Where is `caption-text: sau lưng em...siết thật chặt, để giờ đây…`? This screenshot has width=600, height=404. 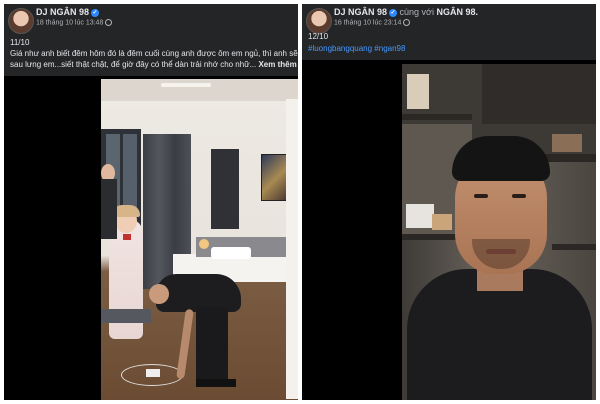 caption-text: sau lưng em...siết thật chặt, để giờ đây… is located at coordinates (133, 64).